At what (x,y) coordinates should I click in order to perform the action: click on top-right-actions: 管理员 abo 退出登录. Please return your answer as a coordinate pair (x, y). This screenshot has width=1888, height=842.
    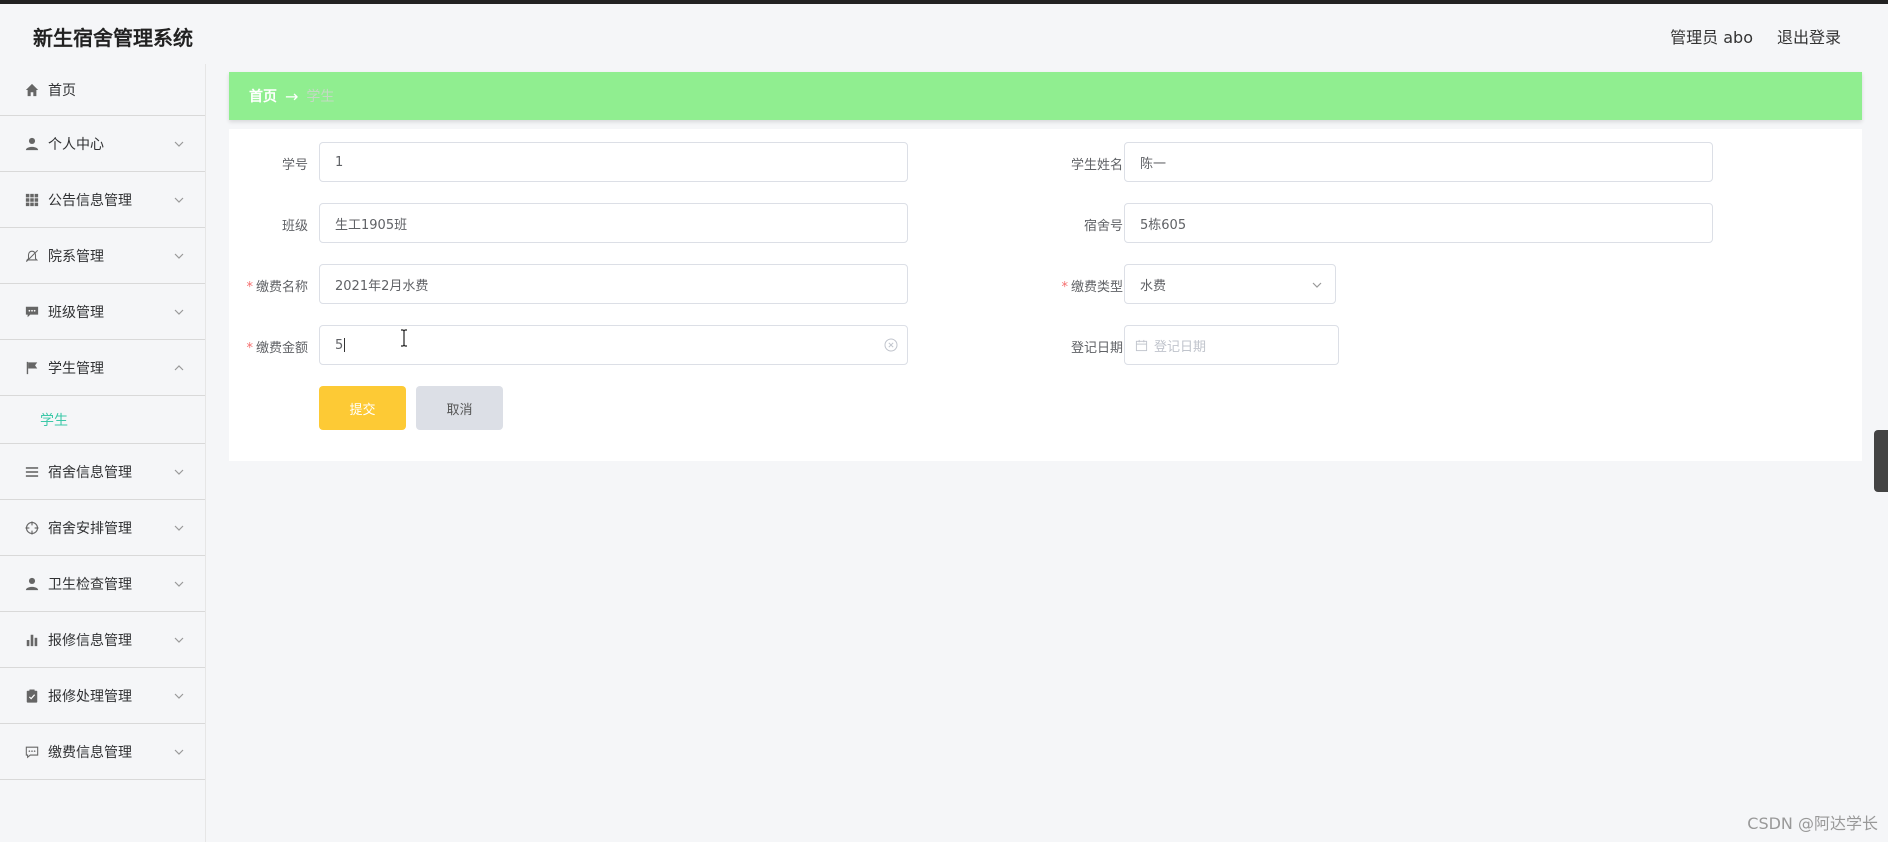
    Looking at the image, I should click on (1755, 36).